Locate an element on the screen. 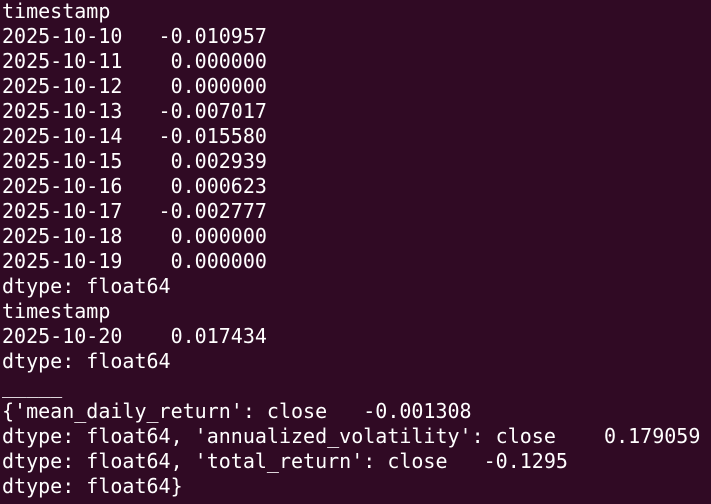  output-line-header-2: timestamp is located at coordinates (56, 311).